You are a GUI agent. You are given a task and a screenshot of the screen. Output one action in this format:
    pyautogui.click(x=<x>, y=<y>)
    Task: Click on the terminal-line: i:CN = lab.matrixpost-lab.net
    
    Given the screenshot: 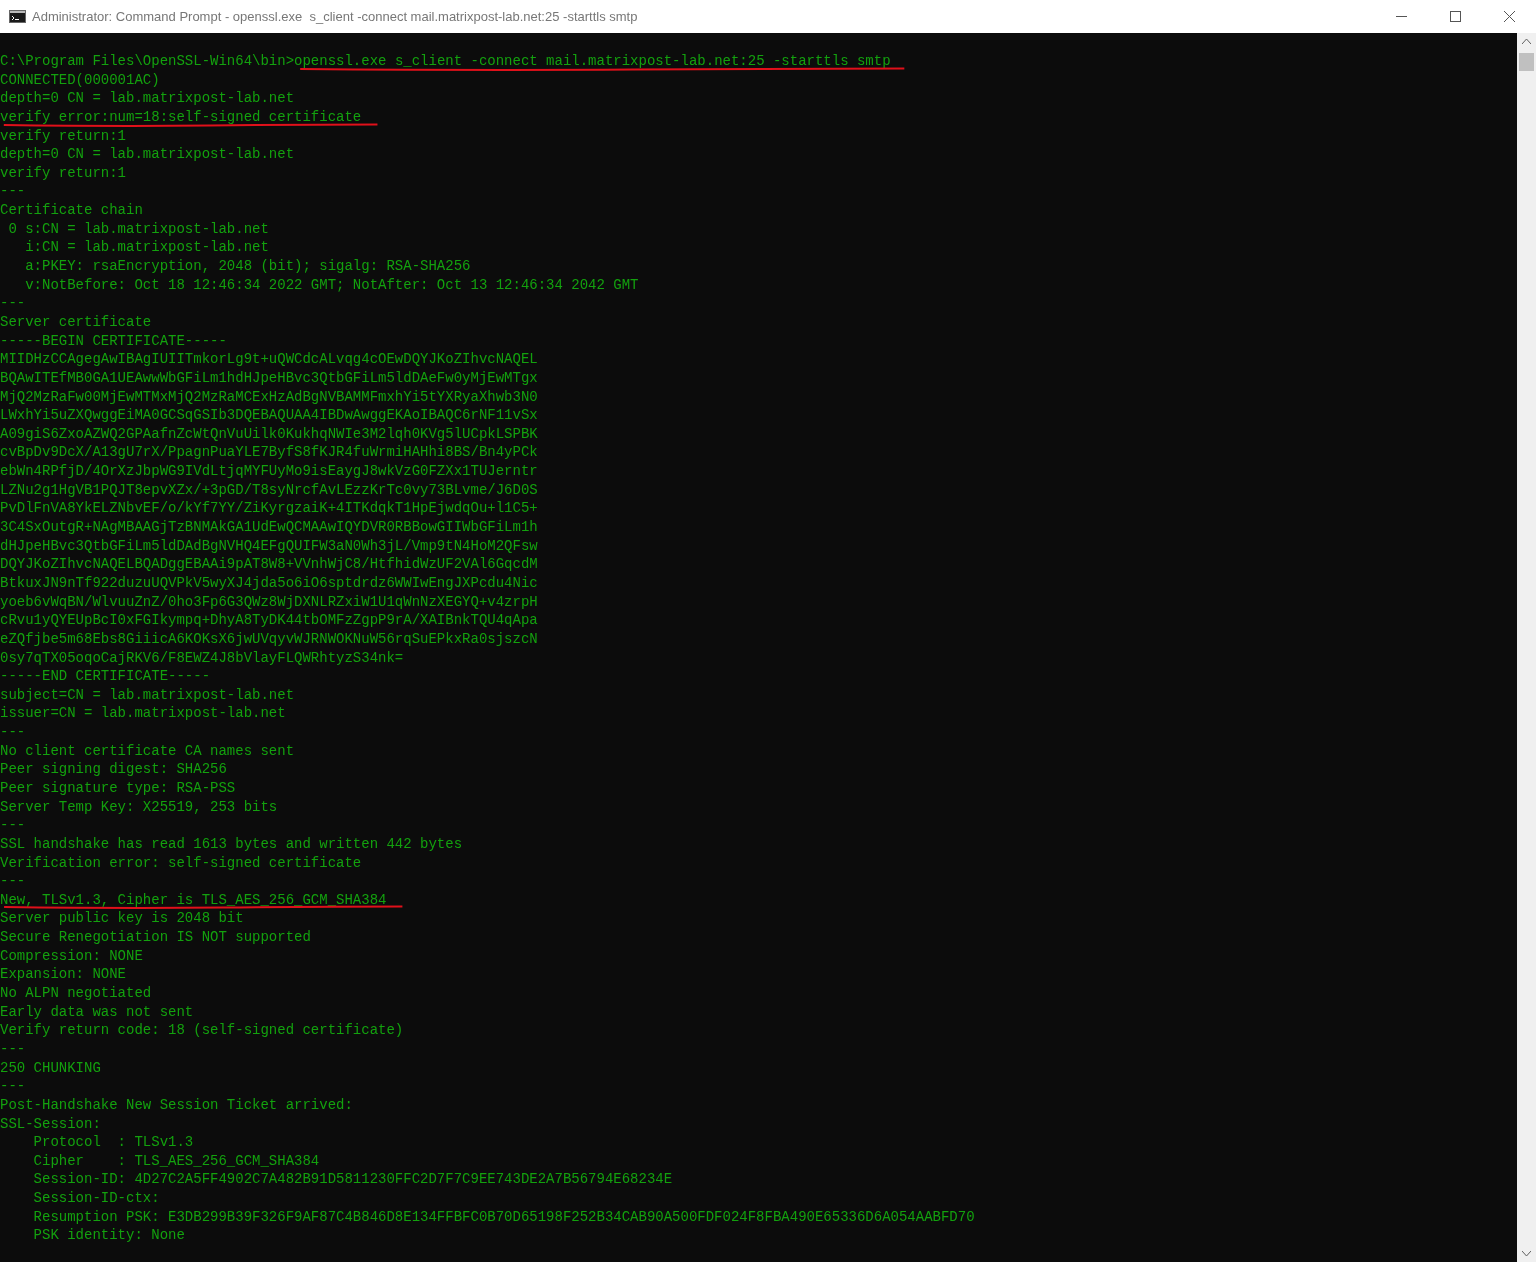 What is the action you would take?
    pyautogui.click(x=146, y=247)
    